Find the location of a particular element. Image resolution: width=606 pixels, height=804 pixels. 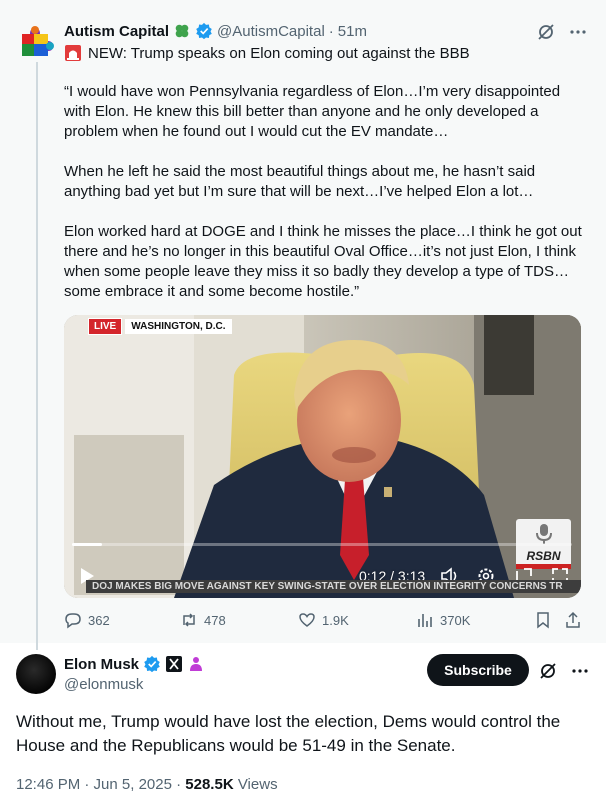

main-post-actions is located at coordinates (564, 671).